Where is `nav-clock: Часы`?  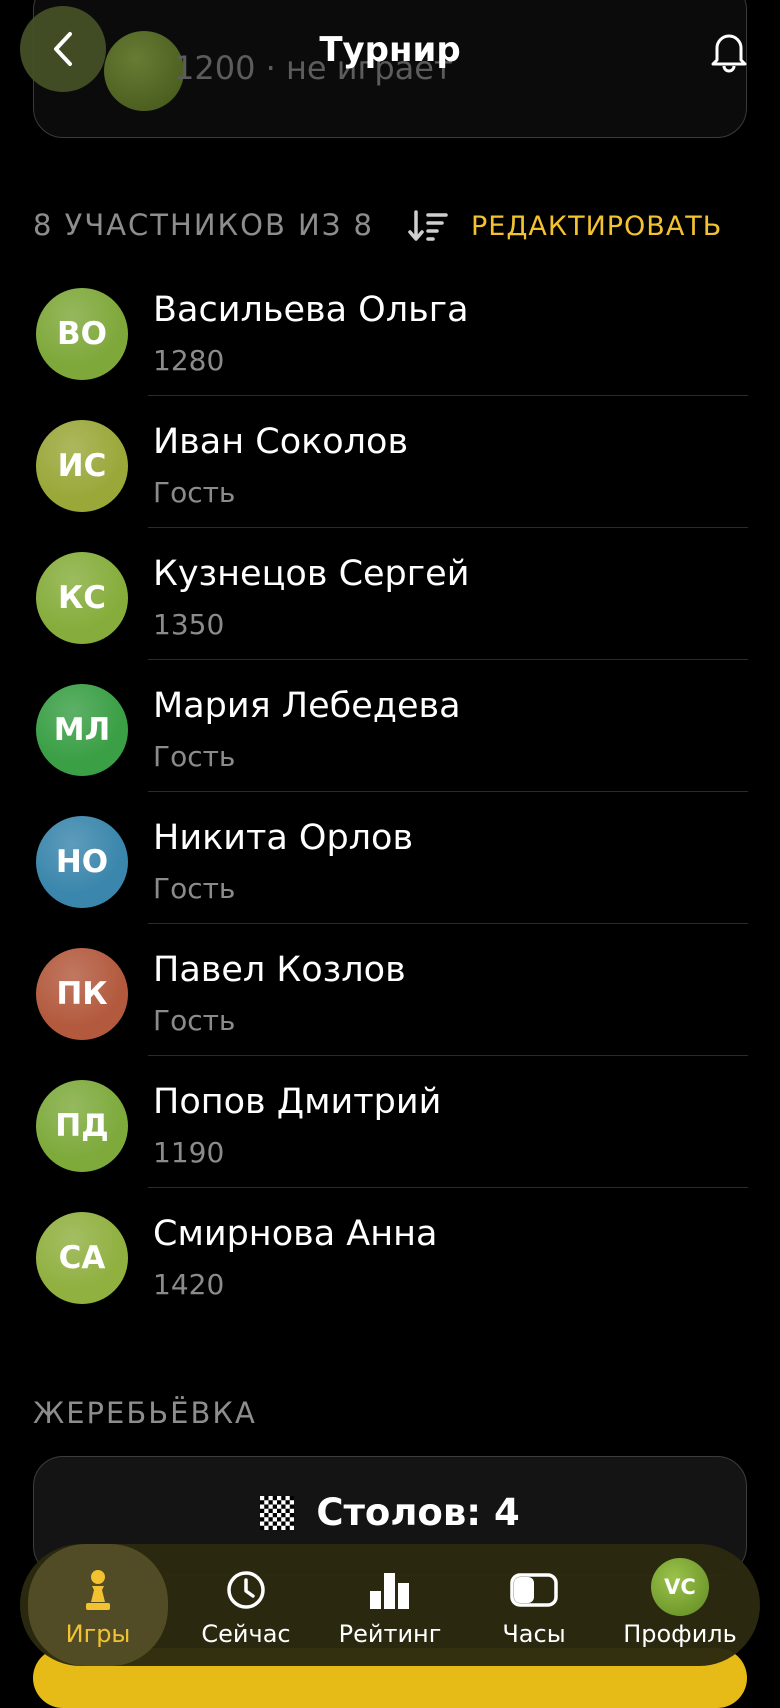
nav-clock: Часы is located at coordinates (534, 1605).